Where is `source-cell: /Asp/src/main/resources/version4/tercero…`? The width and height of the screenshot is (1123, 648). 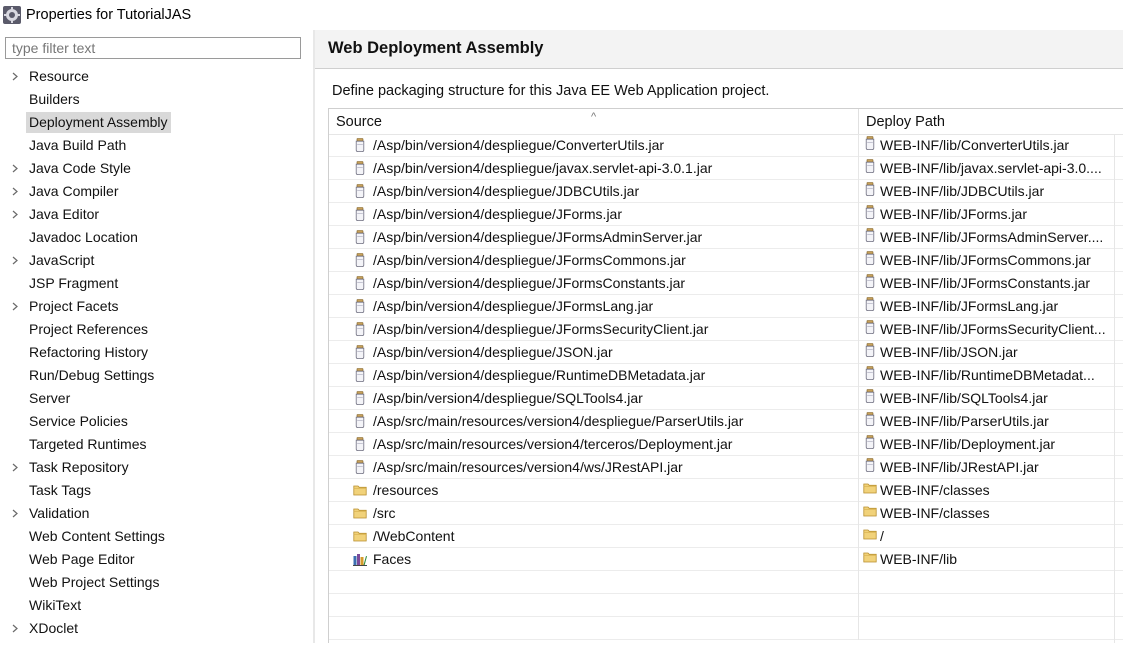
source-cell: /Asp/src/main/resources/version4/tercero… is located at coordinates (594, 444).